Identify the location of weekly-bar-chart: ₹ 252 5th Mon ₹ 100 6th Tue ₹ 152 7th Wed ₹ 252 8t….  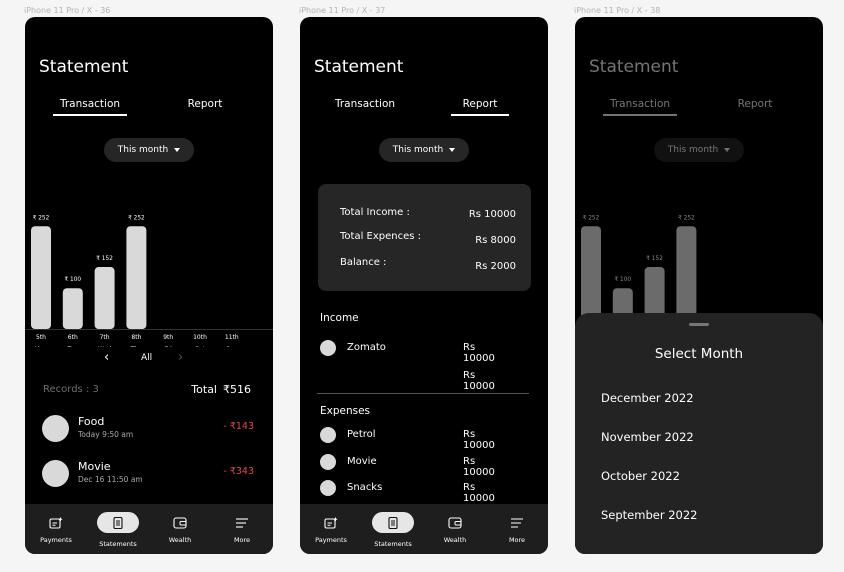
(149, 280).